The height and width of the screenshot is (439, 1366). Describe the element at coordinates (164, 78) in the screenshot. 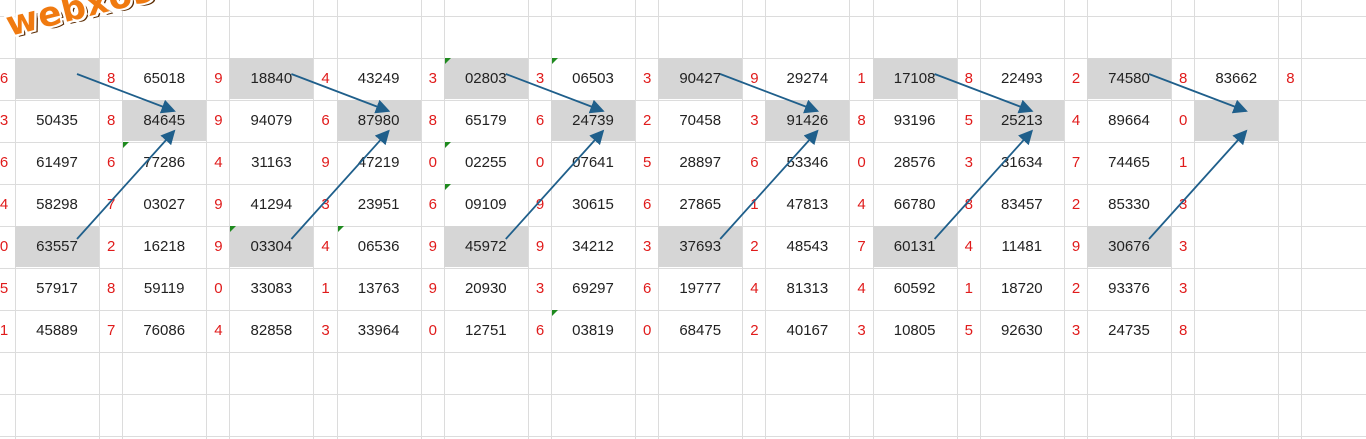

I see `number-cell: 65018` at that location.